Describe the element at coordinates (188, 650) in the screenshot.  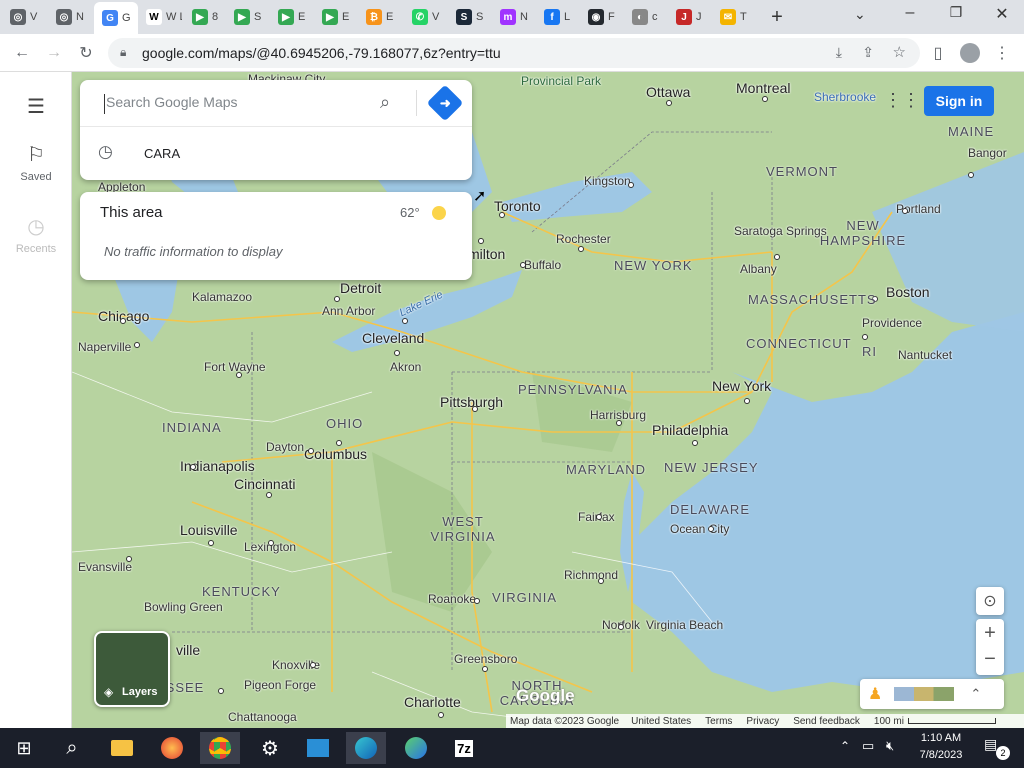
I see `city-label: ville` at that location.